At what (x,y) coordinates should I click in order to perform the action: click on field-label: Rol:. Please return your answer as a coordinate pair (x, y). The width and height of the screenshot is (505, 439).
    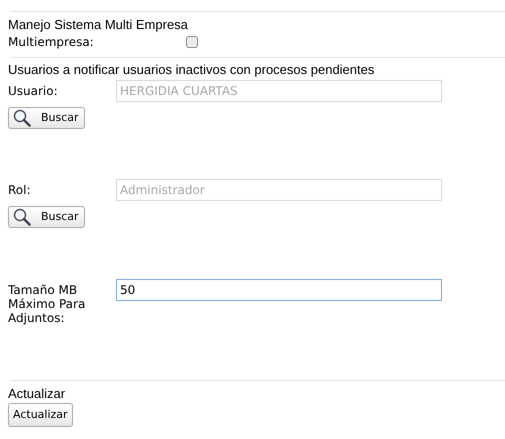
    Looking at the image, I should click on (20, 189).